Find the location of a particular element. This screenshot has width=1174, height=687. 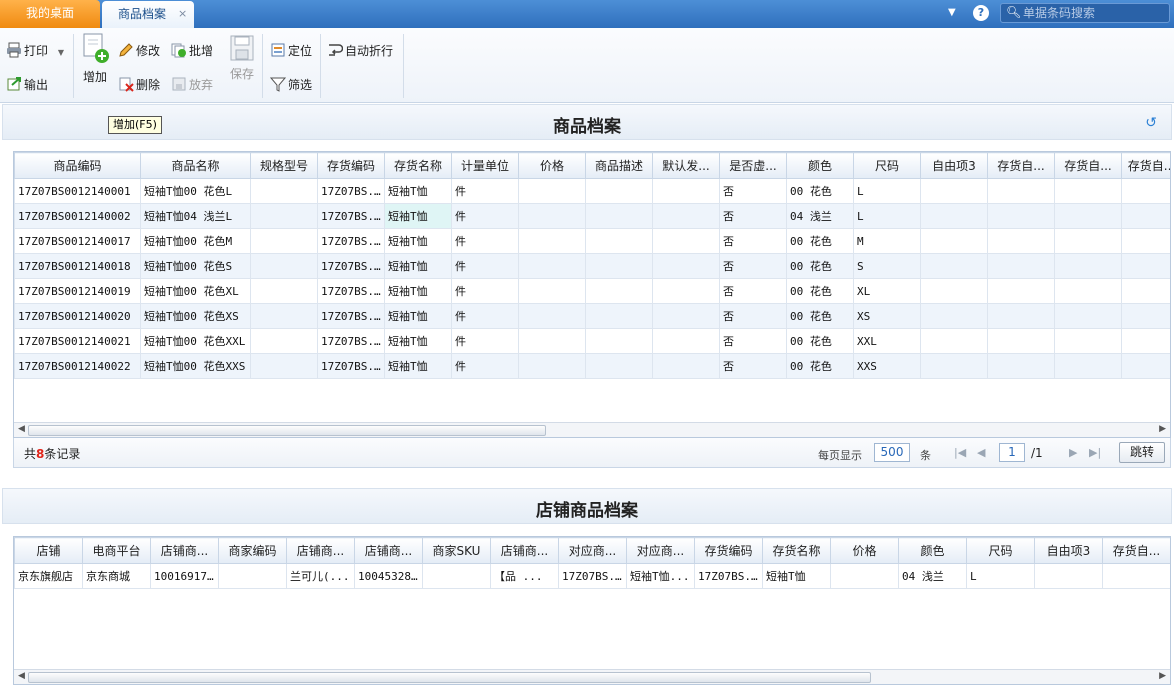

table-cell: 短袖T恤00 花色S is located at coordinates (195, 266).